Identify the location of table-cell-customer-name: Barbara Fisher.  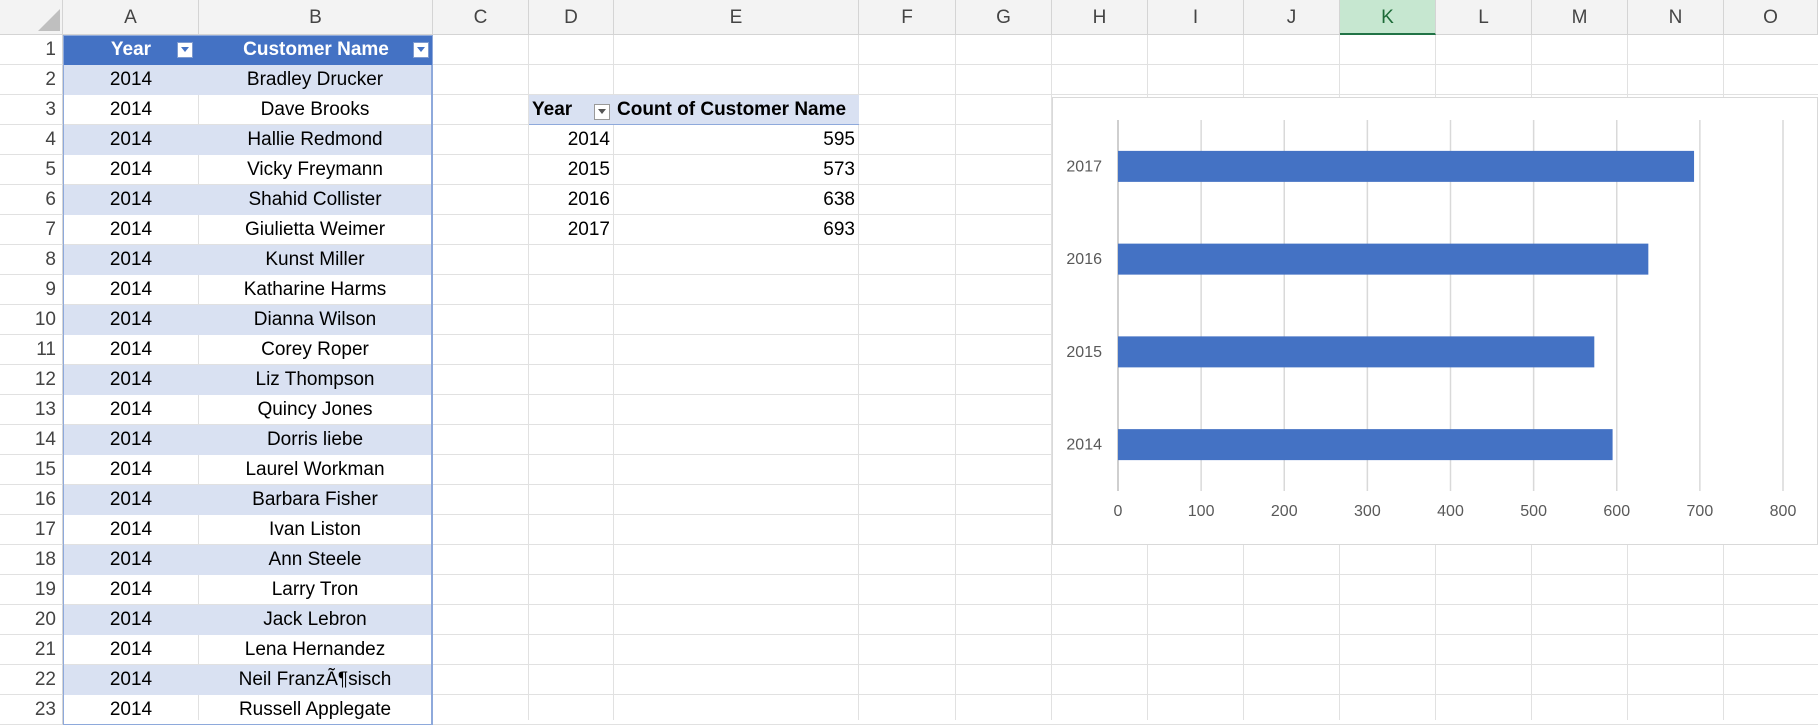
(316, 500).